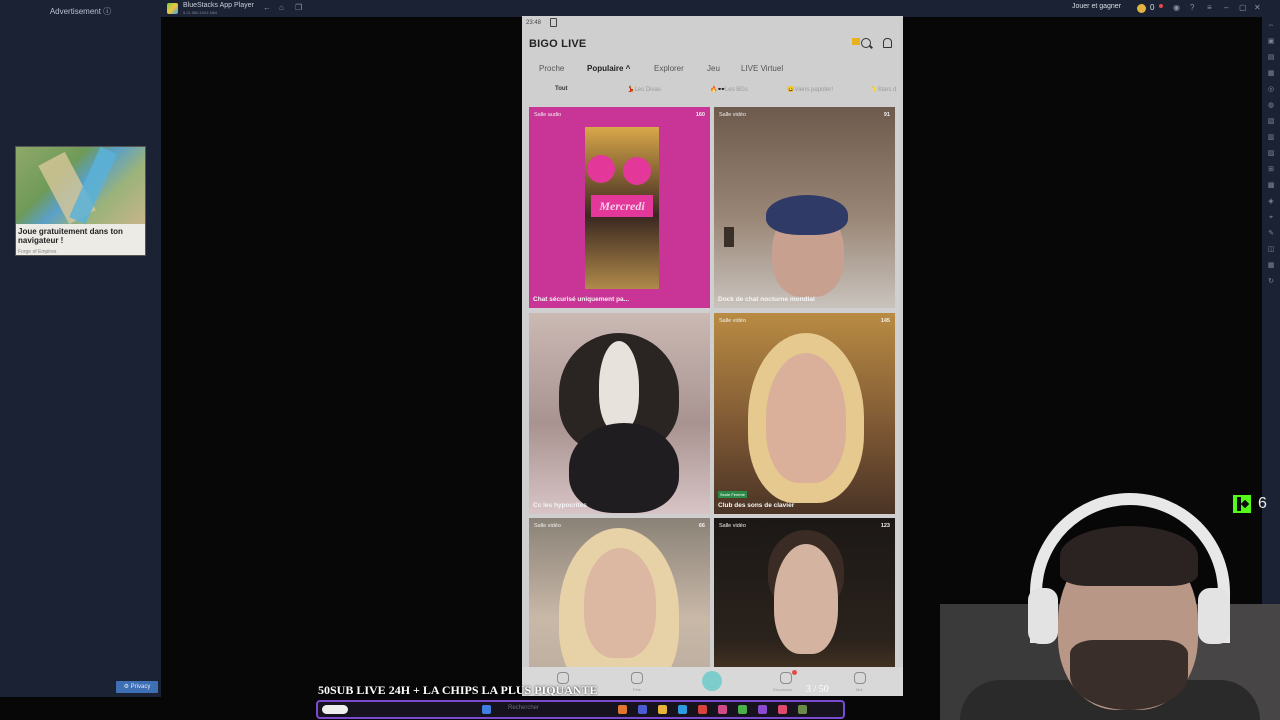 Image resolution: width=1280 pixels, height=720 pixels. What do you see at coordinates (1271, 357) in the screenshot?
I see `bluestacks-right-sidebar: ⇔ ▣ ▤ ▦ ◎ ◍ ▧ ▥ ▨ ⊞ ▩ ◈ ⌖ ✎ ◫ ▦ ↻ ⚙ ← ⌂` at bounding box center [1271, 357].